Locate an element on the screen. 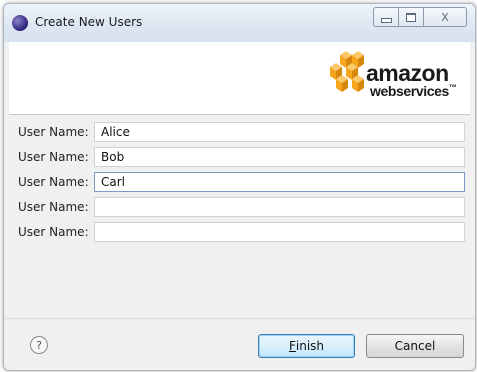 The width and height of the screenshot is (477, 372). user-row-2: User Name: is located at coordinates (239, 158).